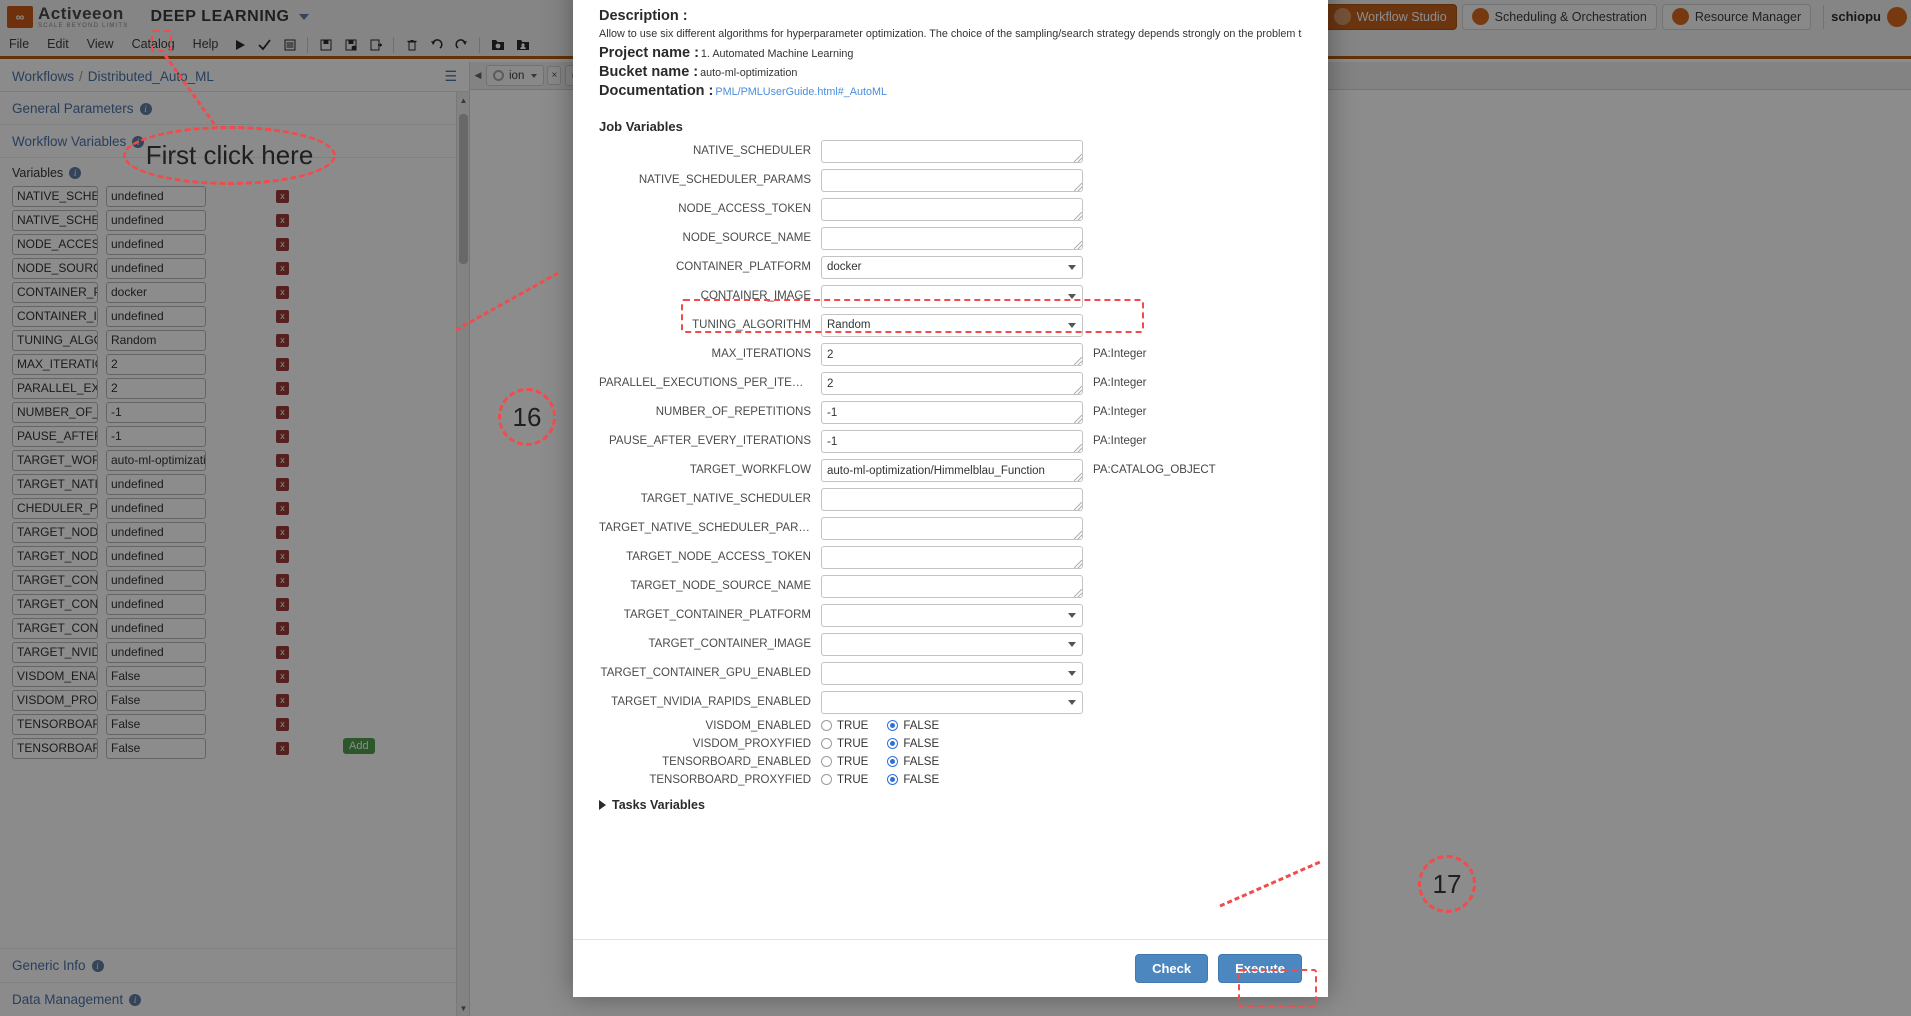 Image resolution: width=1911 pixels, height=1016 pixels. I want to click on target-nvidia-rapids-enabled-select, so click(952, 702).